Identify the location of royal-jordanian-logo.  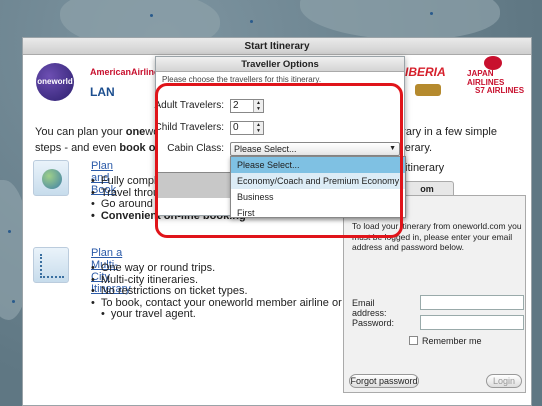
(428, 90).